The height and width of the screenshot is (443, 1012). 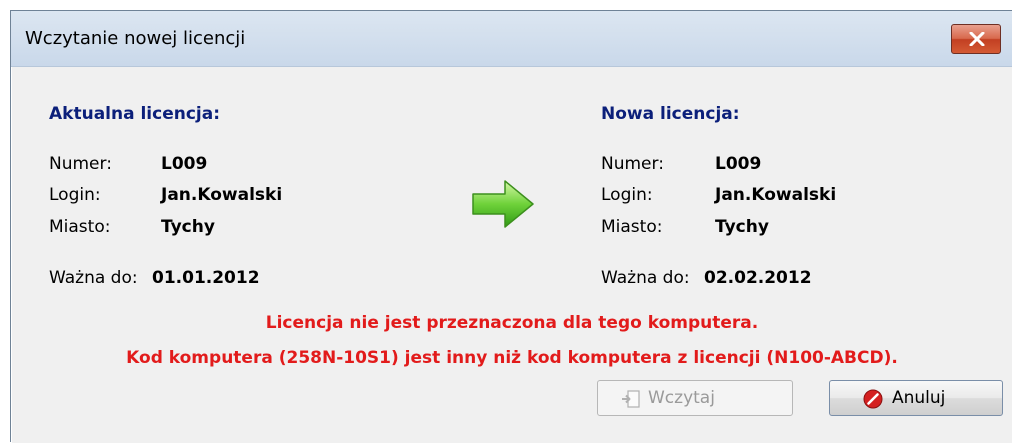 I want to click on current-valid-label: Ważna do:, so click(x=93, y=278).